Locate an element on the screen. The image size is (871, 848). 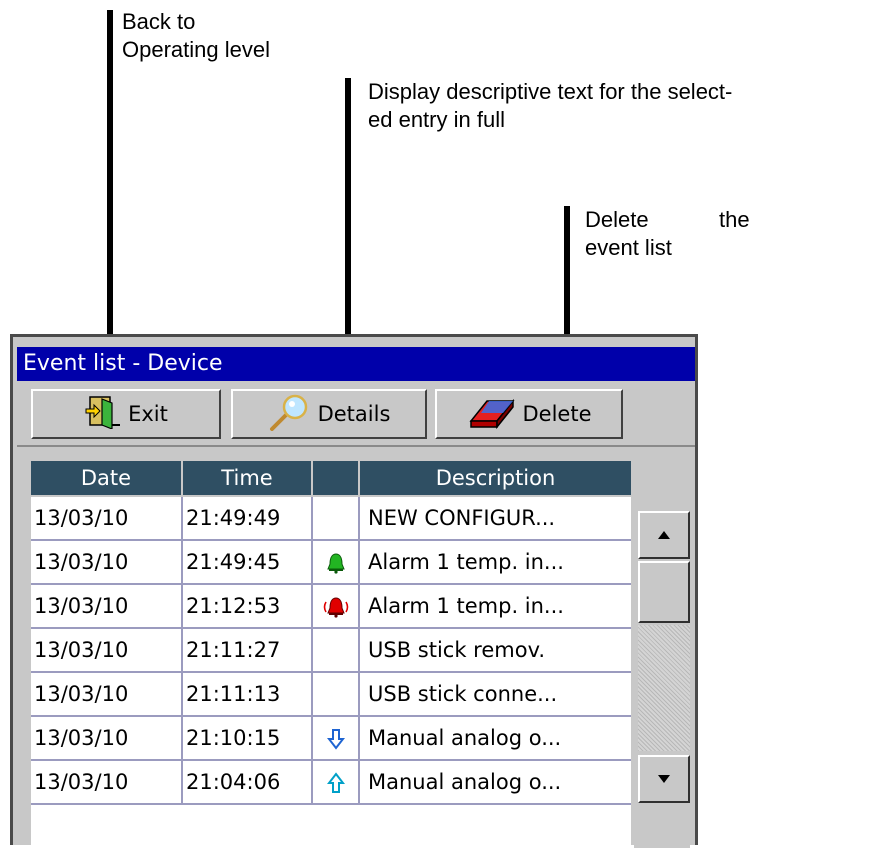
time-cell: 21:12:53 is located at coordinates (248, 606).